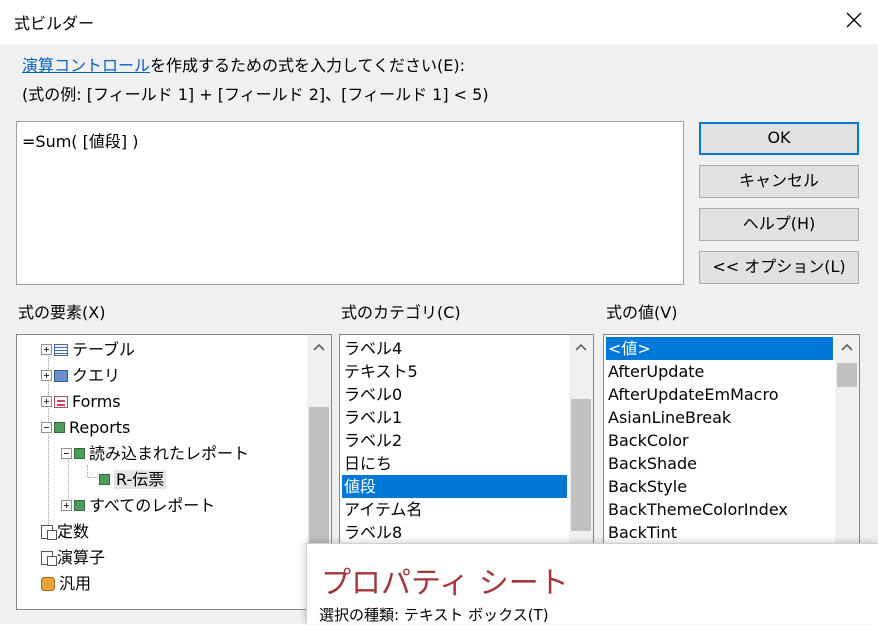  Describe the element at coordinates (49, 532) in the screenshot. I see `constants-icon` at that location.